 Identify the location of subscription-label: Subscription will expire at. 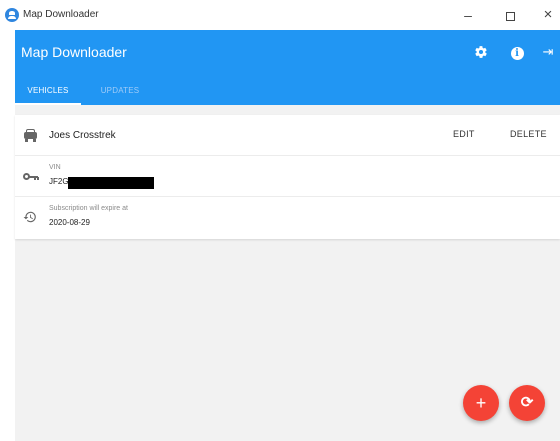
(88, 208).